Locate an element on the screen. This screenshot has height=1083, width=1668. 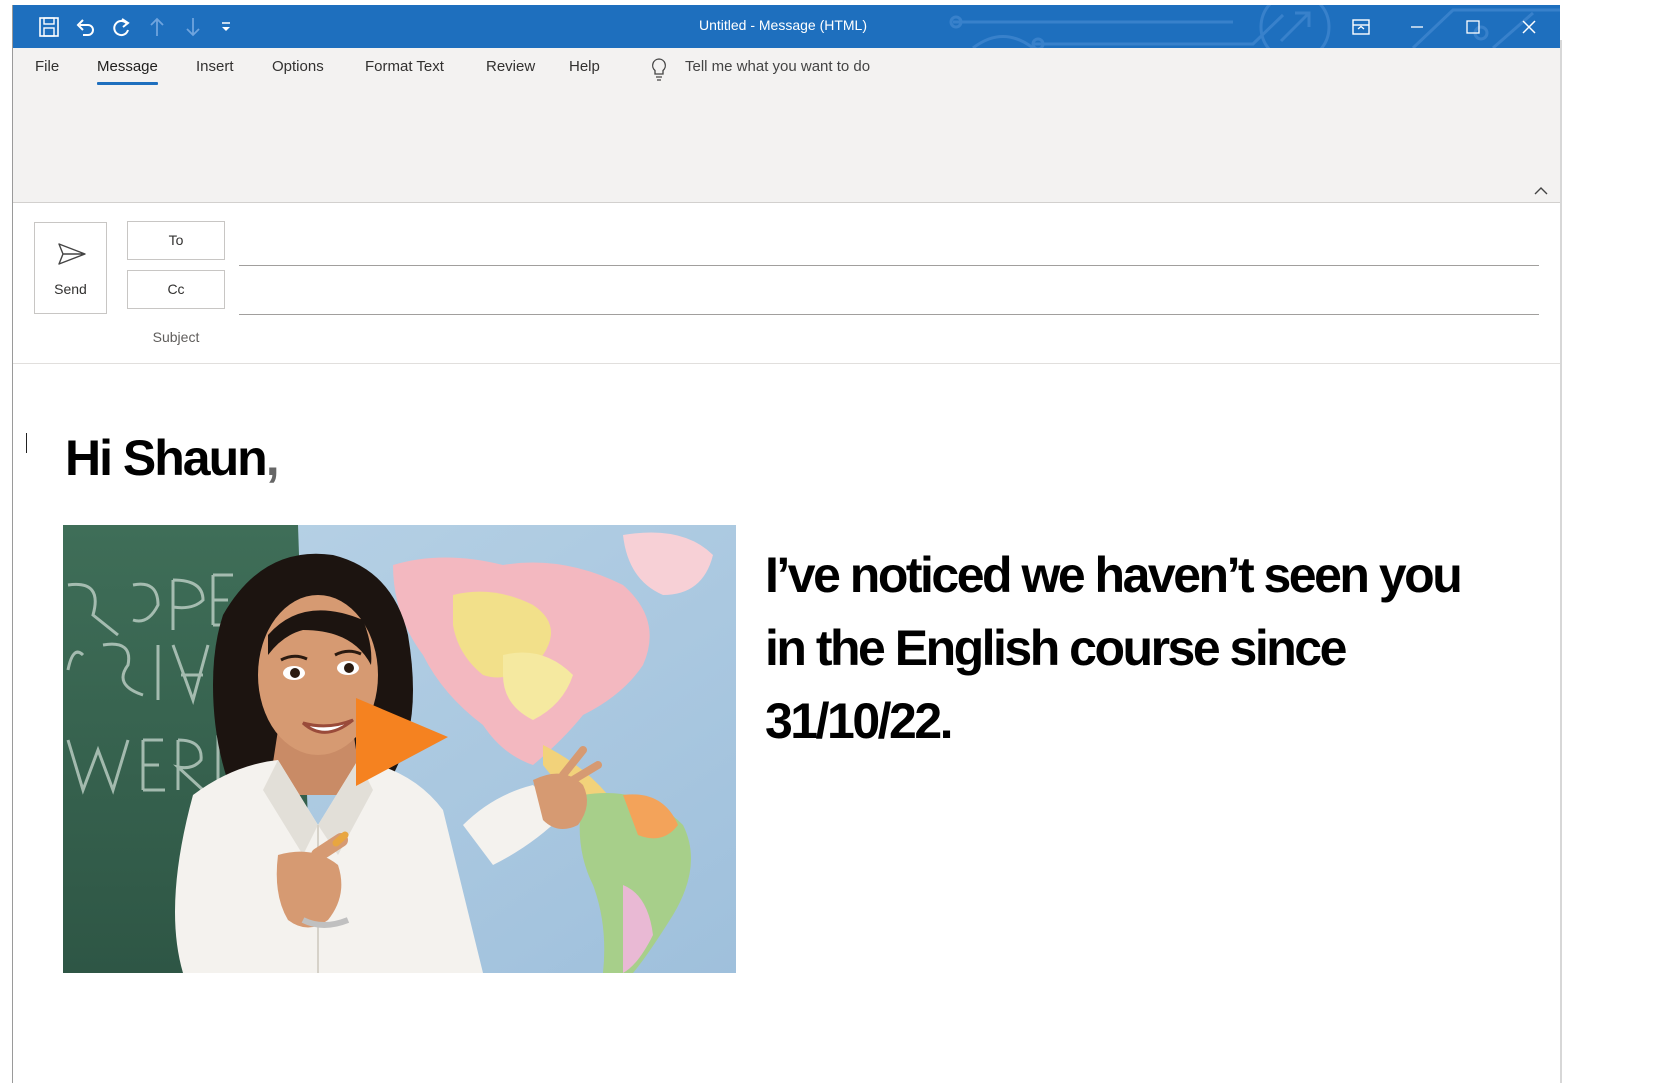
close-button is located at coordinates (1529, 26).